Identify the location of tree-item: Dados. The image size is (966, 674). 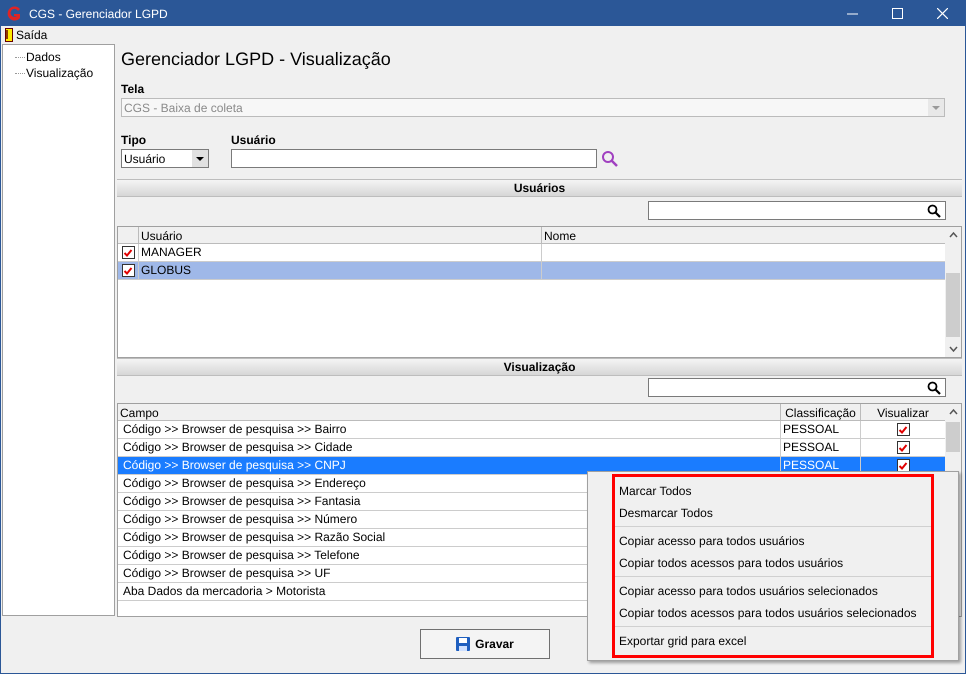
(43, 57).